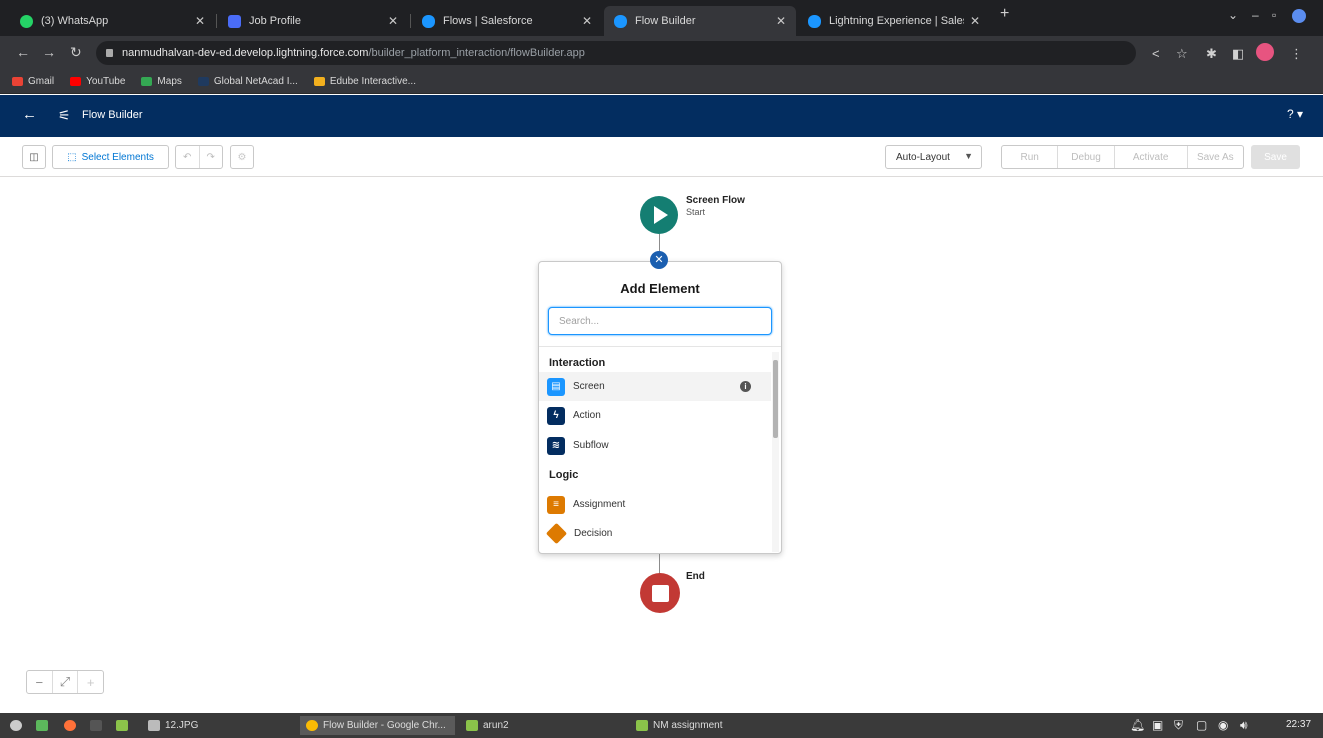 The width and height of the screenshot is (1323, 738). Describe the element at coordinates (161, 81) in the screenshot. I see `bookmark-maps: Maps` at that location.